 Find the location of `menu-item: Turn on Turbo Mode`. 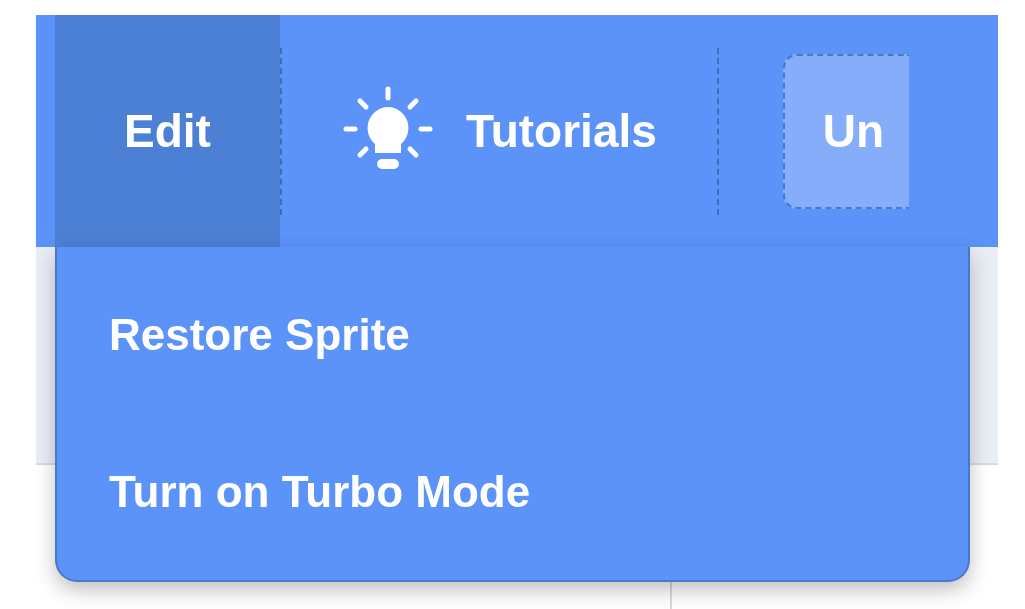

menu-item: Turn on Turbo Mode is located at coordinates (512, 491).